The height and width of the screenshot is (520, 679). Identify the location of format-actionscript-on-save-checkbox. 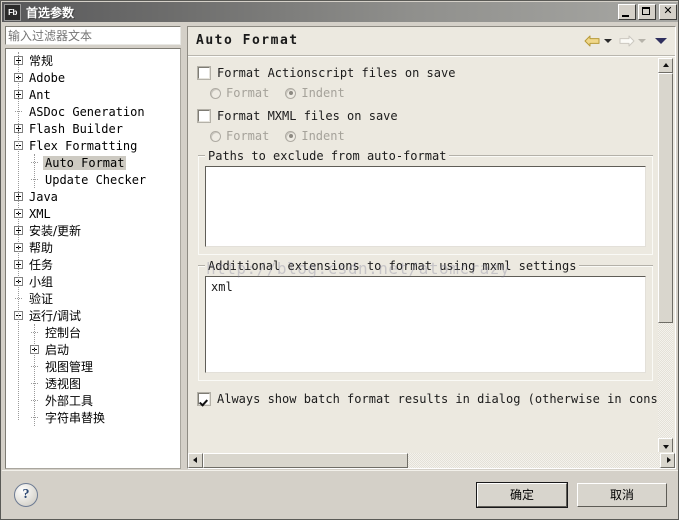
(204, 73).